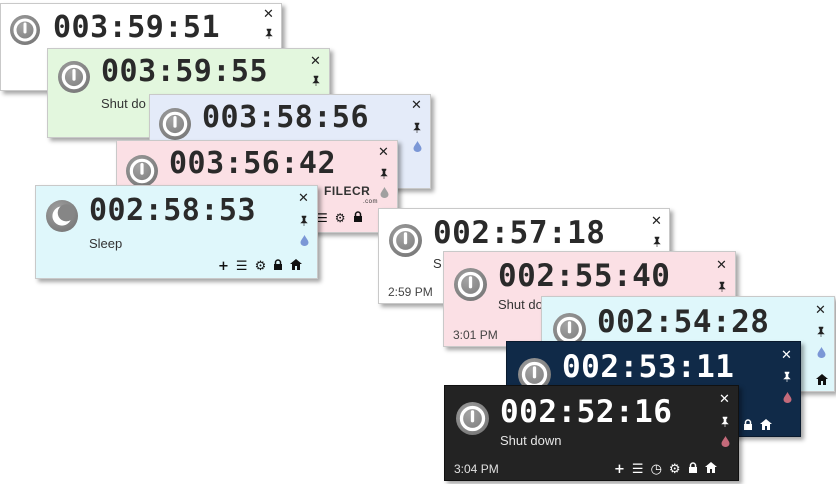  Describe the element at coordinates (648, 367) in the screenshot. I see `countdown-display: 002:53:11` at that location.